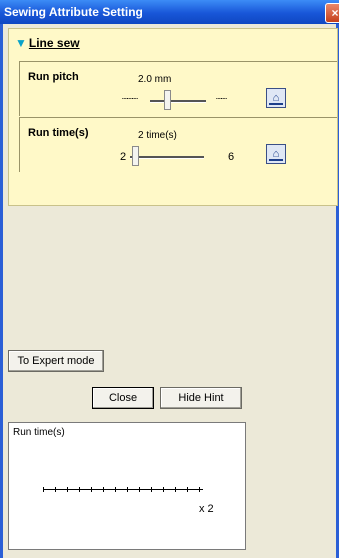 Image resolution: width=339 pixels, height=558 pixels. I want to click on run-pitch-slider-track, so click(178, 101).